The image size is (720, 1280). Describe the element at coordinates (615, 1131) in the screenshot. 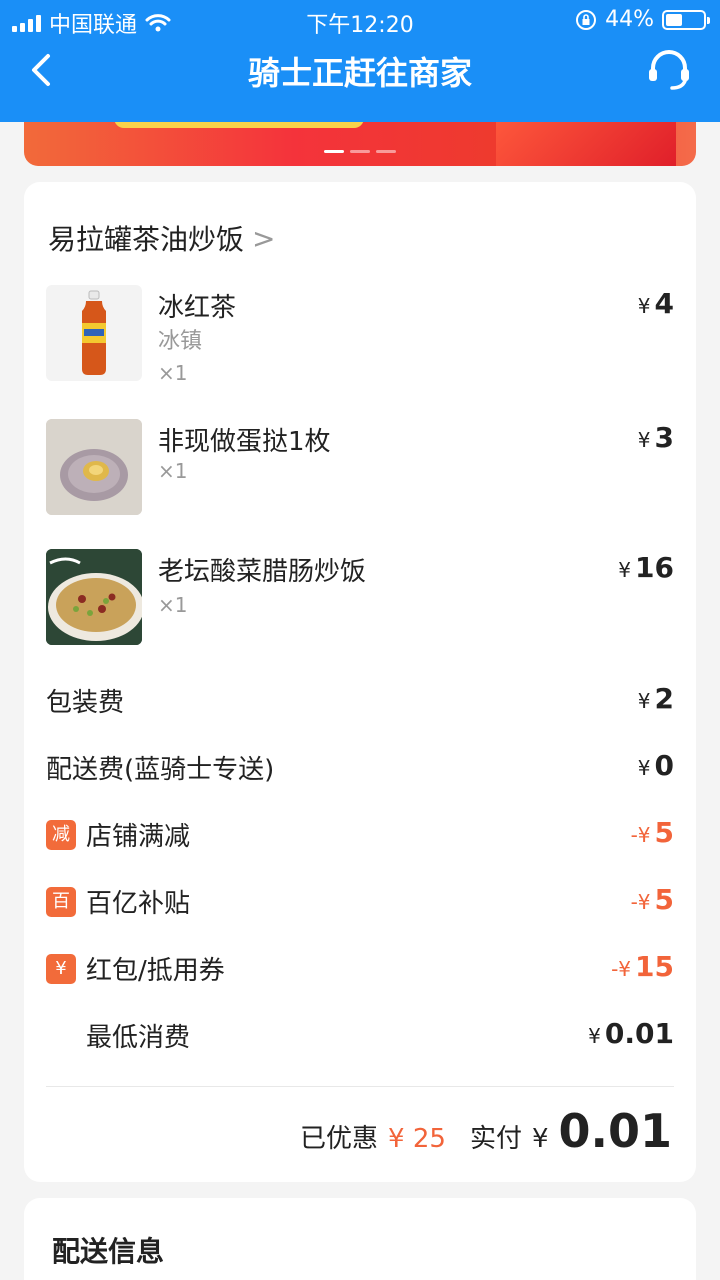

I see `paid-value: 0.01` at that location.